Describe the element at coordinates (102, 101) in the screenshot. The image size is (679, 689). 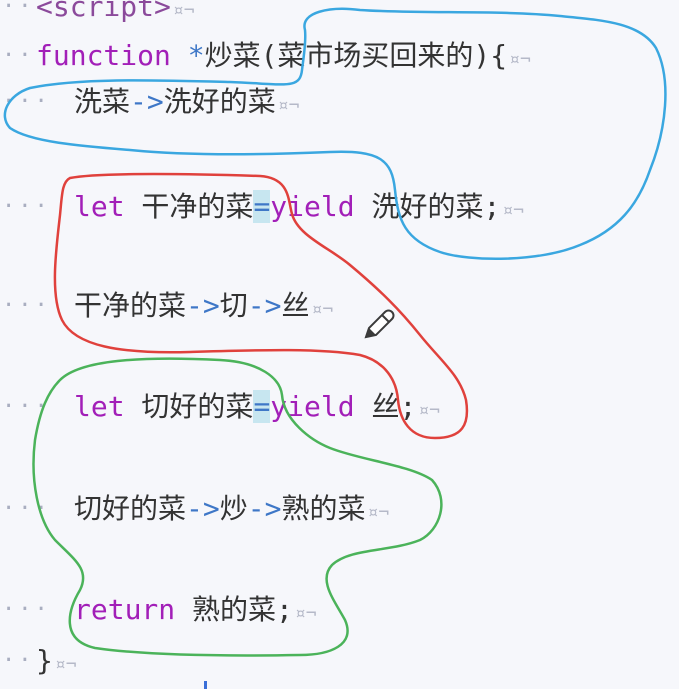
I see `code-token: 洗菜` at that location.